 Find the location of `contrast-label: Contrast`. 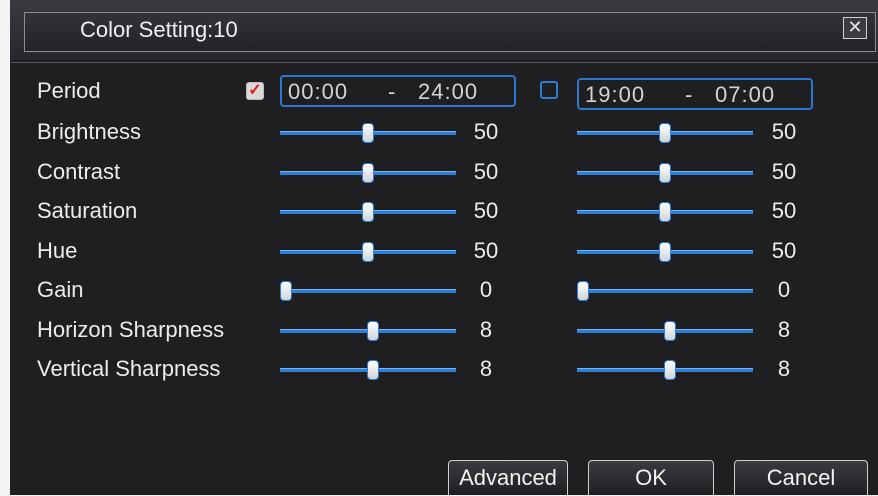

contrast-label: Contrast is located at coordinates (79, 171).